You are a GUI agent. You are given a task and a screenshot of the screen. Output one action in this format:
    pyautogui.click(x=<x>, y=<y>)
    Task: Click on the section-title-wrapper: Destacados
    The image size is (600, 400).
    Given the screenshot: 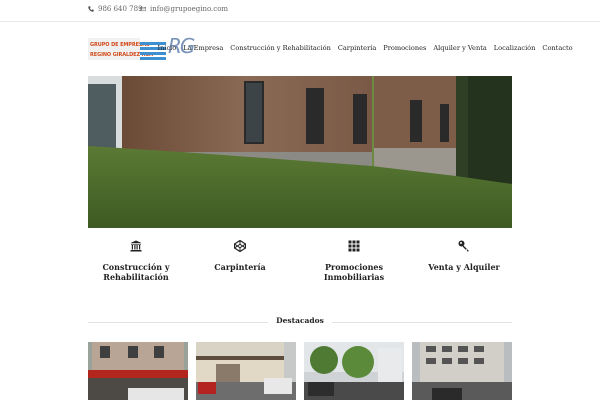 What is the action you would take?
    pyautogui.click(x=300, y=320)
    